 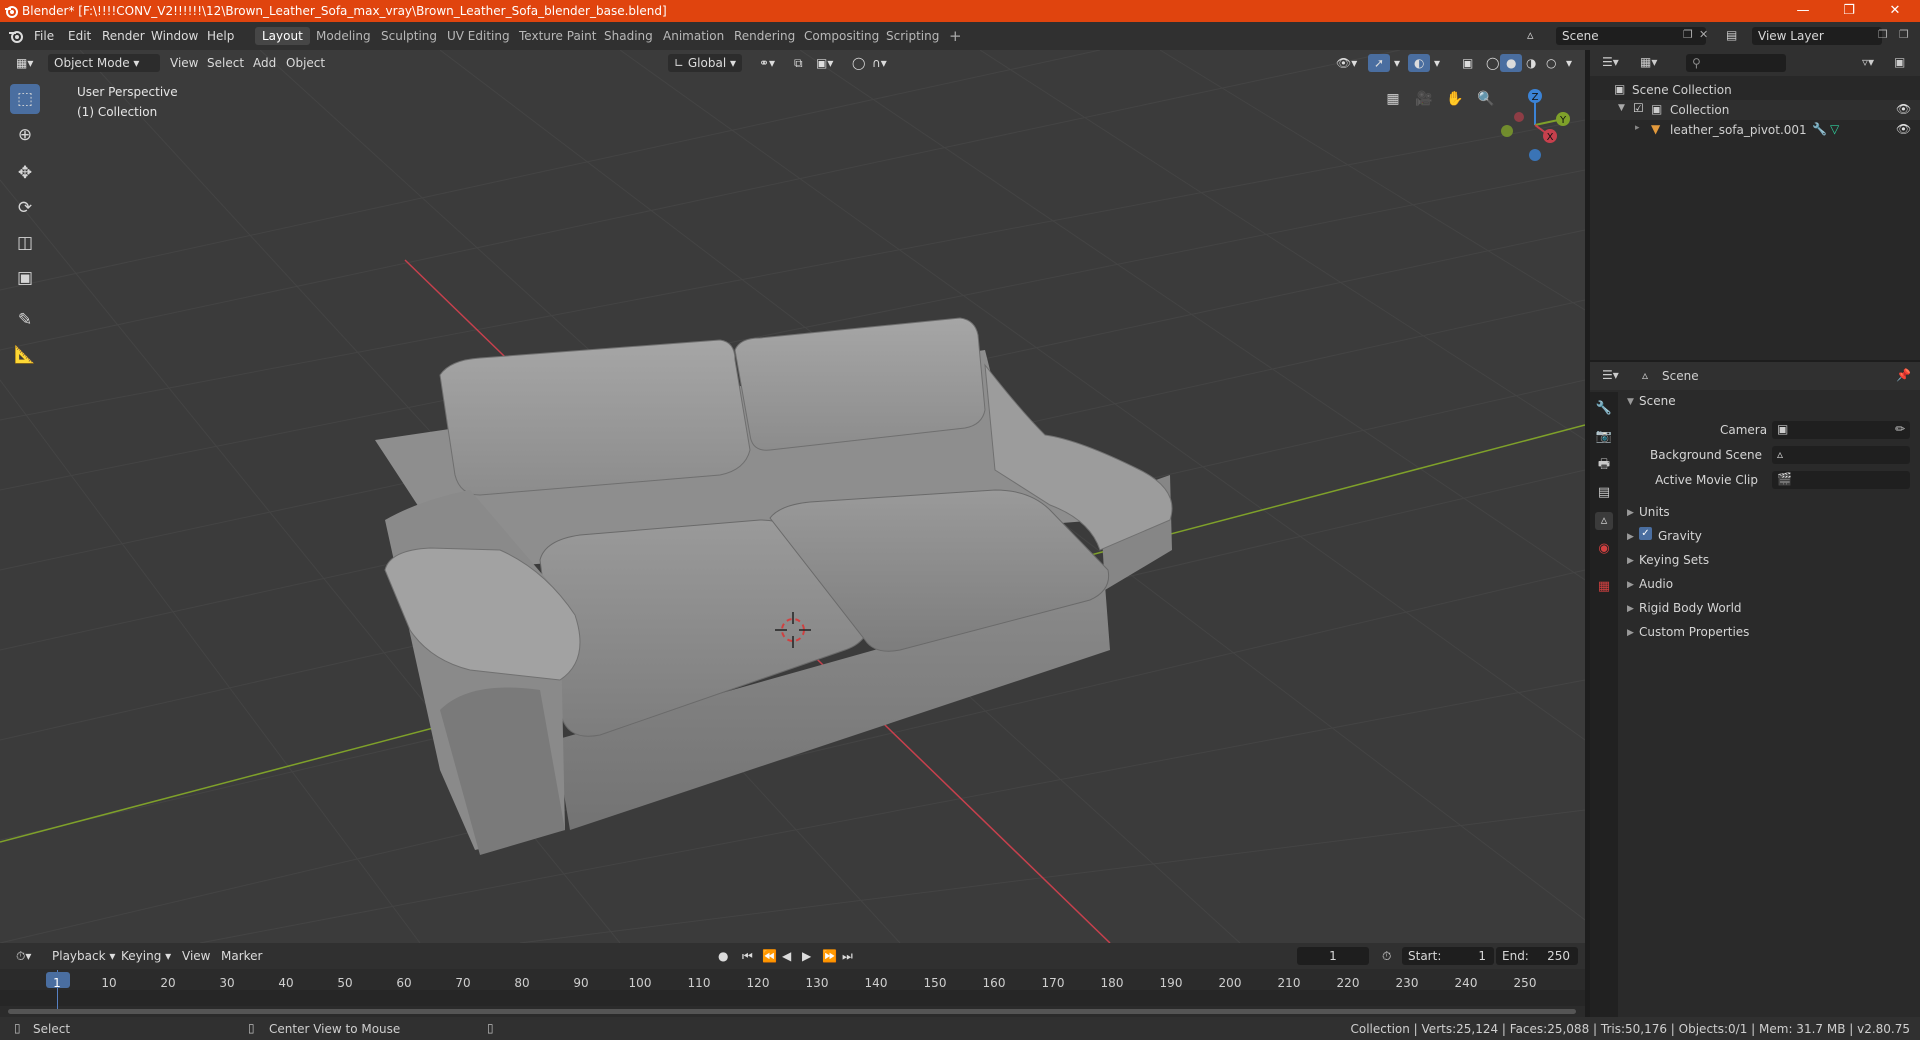 I want to click on audio-expand-icon: ▶, so click(x=1630, y=585).